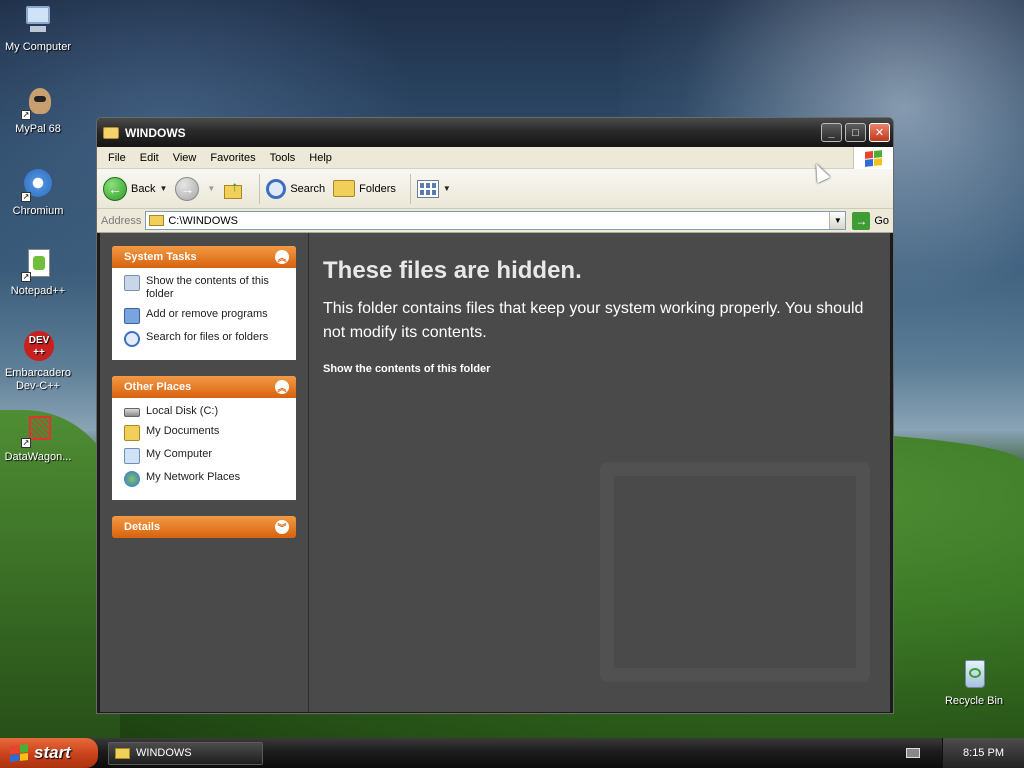 This screenshot has height=768, width=1024. Describe the element at coordinates (38, 103) in the screenshot. I see `mypal-icon: ↗` at that location.